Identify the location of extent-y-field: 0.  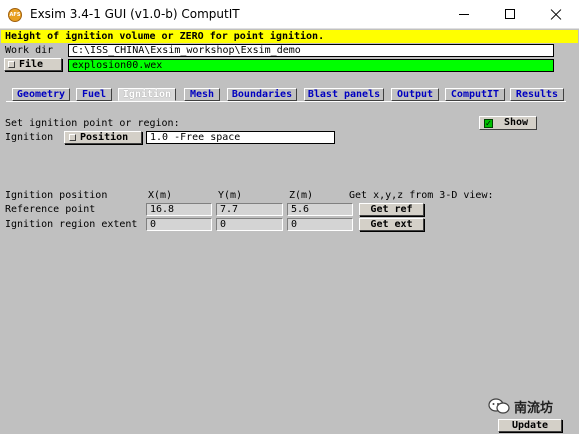
(249, 224).